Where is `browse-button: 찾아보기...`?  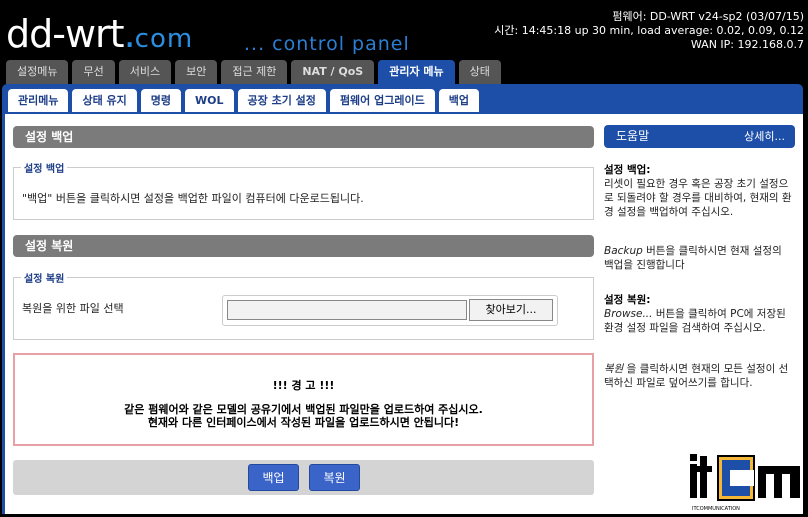 browse-button: 찾아보기... is located at coordinates (511, 310).